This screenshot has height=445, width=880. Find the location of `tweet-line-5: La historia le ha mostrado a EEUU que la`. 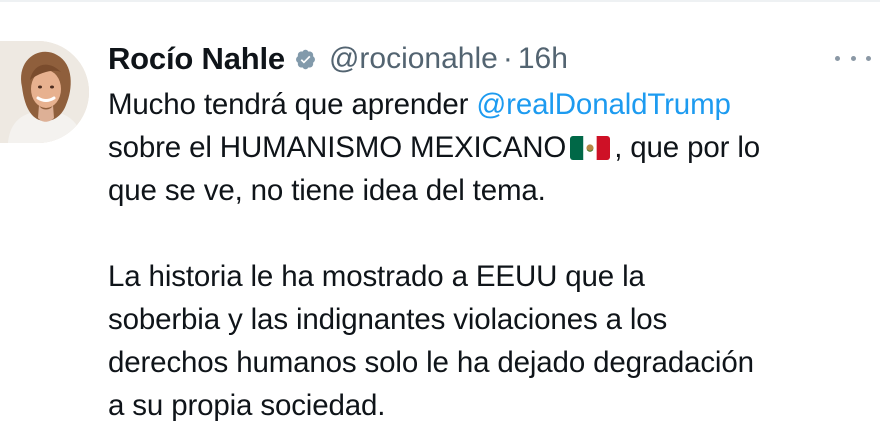

tweet-line-5: La historia le ha mostrado a EEUU que la is located at coordinates (376, 276).